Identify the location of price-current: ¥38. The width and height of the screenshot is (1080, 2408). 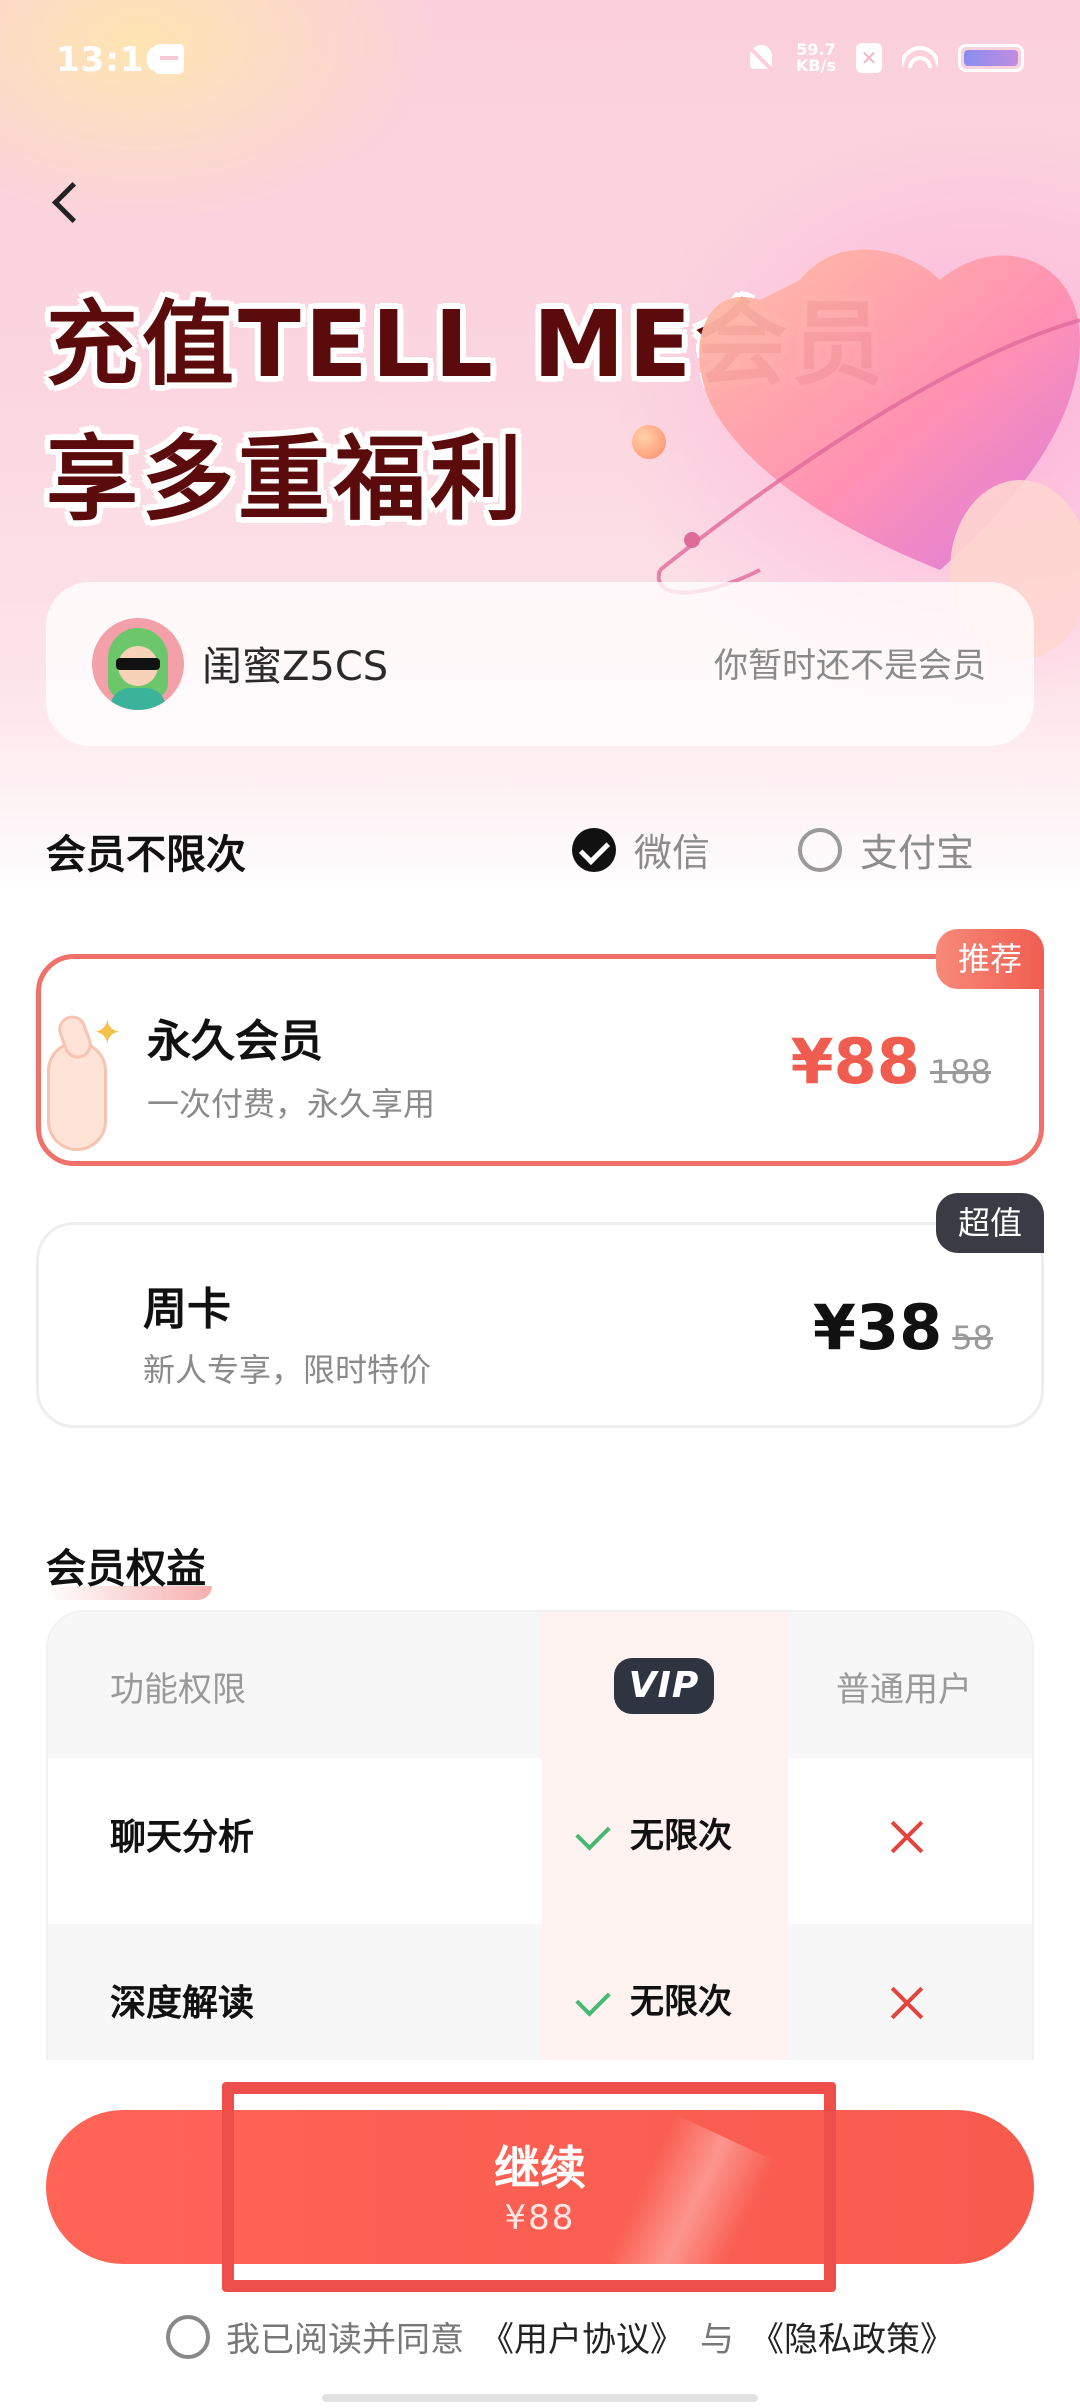
(877, 1327).